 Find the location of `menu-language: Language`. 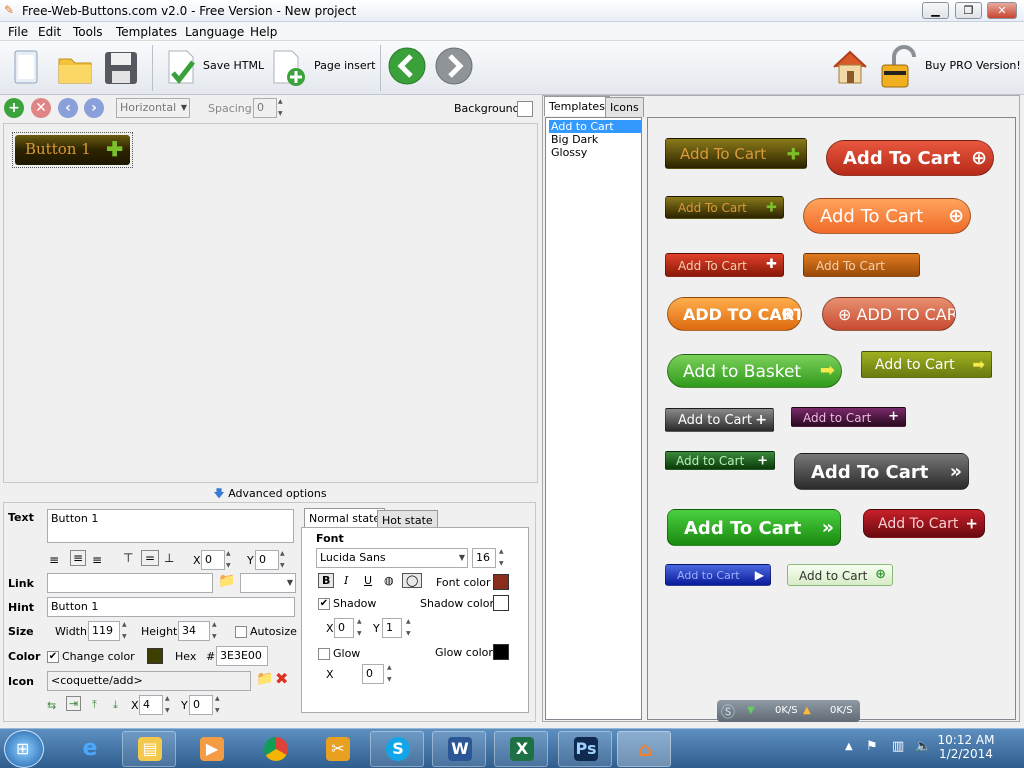

menu-language: Language is located at coordinates (214, 32).